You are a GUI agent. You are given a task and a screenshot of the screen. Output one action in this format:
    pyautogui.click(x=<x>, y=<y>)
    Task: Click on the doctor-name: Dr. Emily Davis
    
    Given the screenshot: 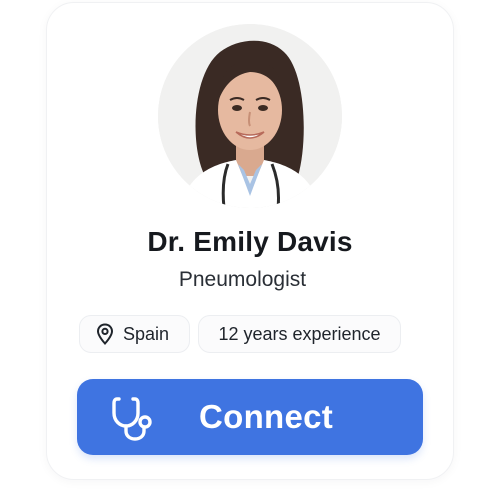 What is the action you would take?
    pyautogui.click(x=250, y=241)
    